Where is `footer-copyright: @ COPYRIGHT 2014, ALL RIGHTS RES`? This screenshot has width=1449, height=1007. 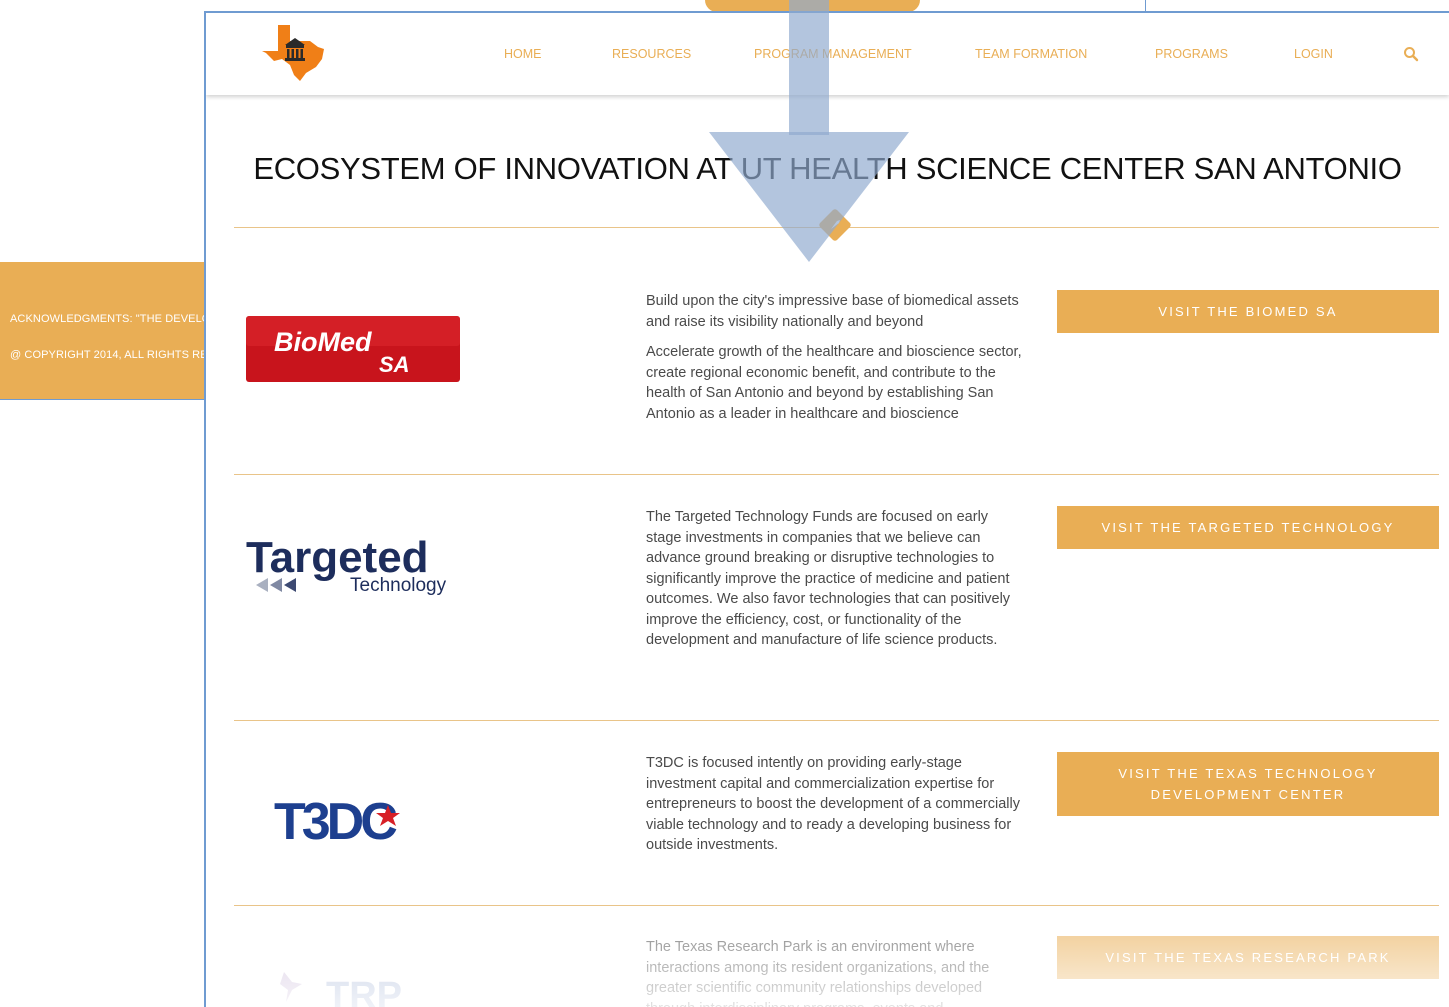 footer-copyright: @ COPYRIGHT 2014, ALL RIGHTS RES is located at coordinates (108, 355).